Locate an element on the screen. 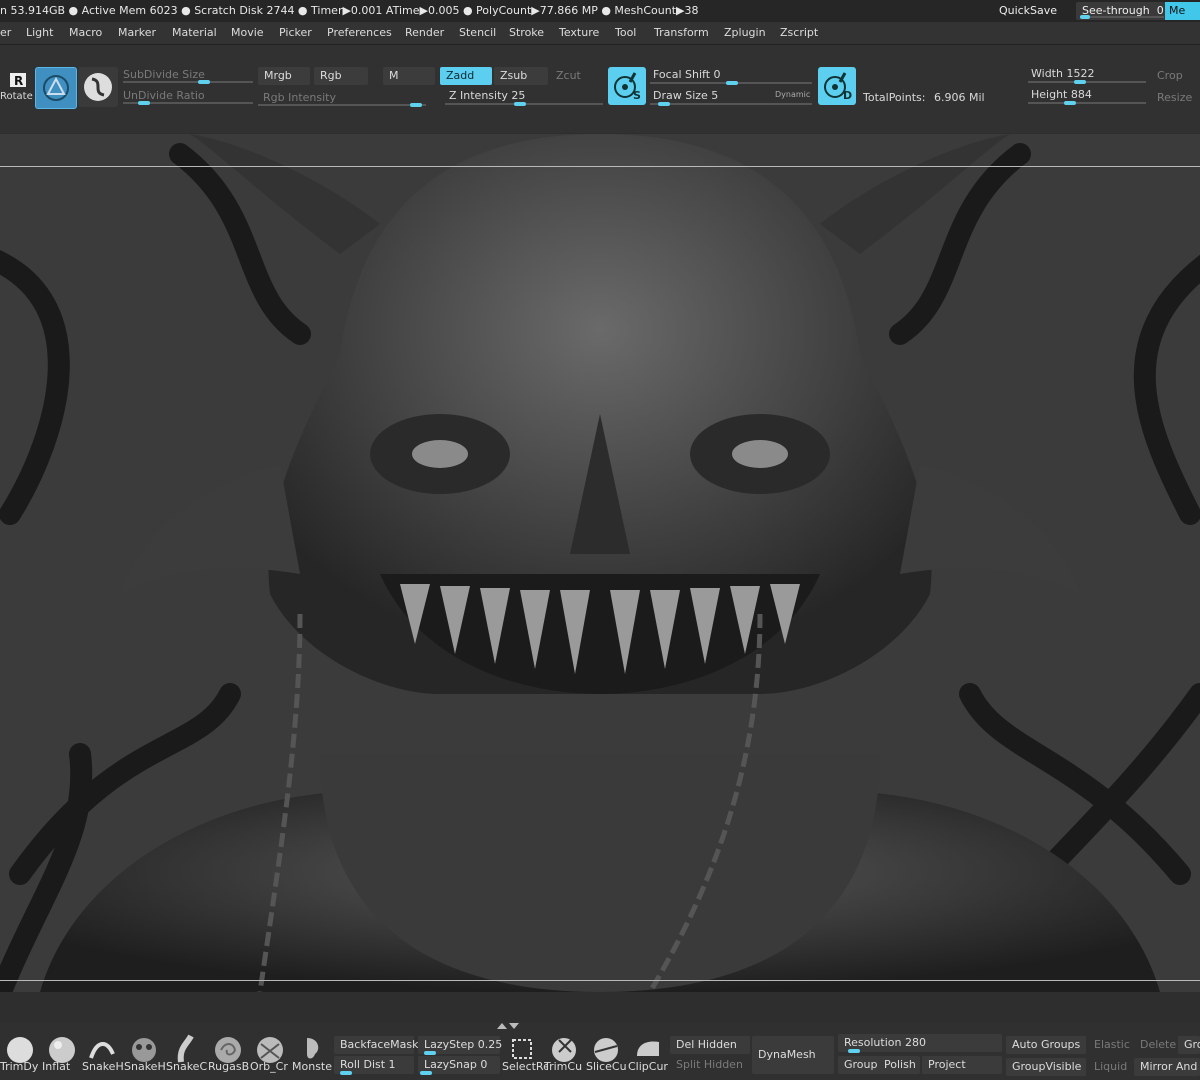 This screenshot has width=1200, height=1080. dynamic-toggle: Dynamic is located at coordinates (792, 94).